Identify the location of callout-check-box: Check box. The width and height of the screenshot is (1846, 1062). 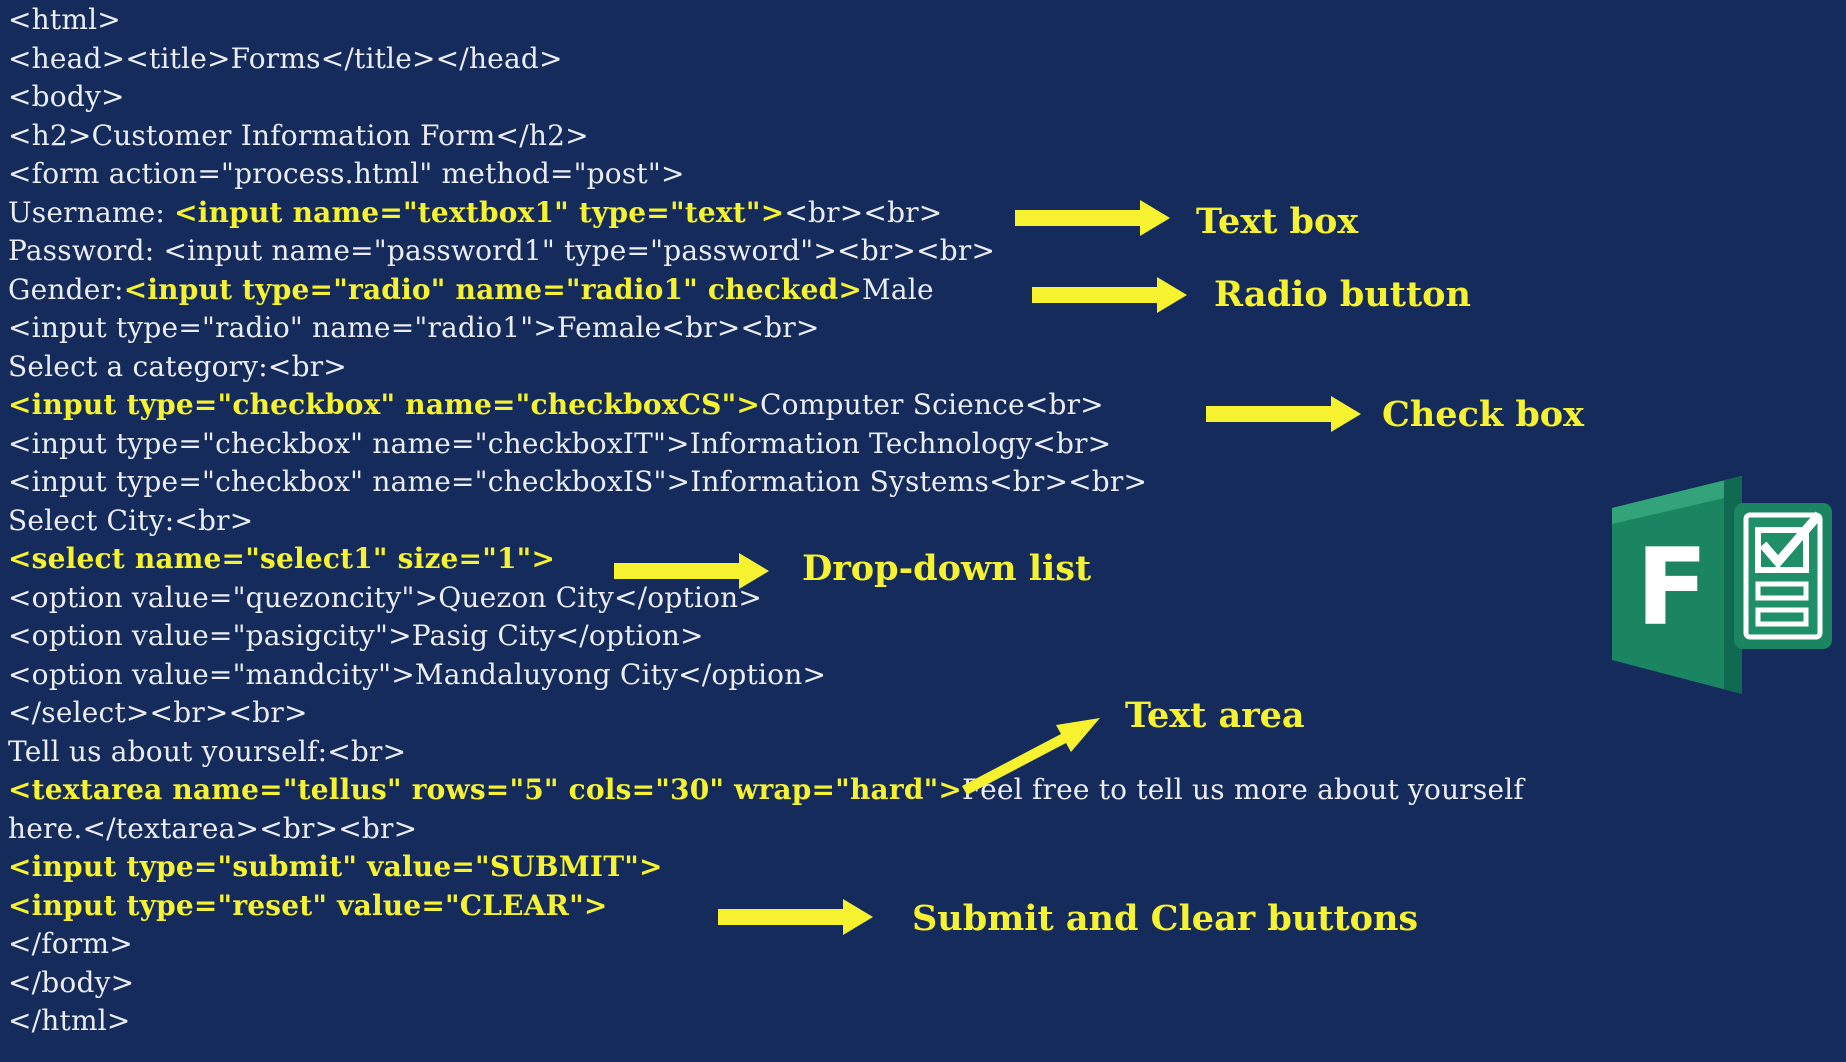
(1483, 414).